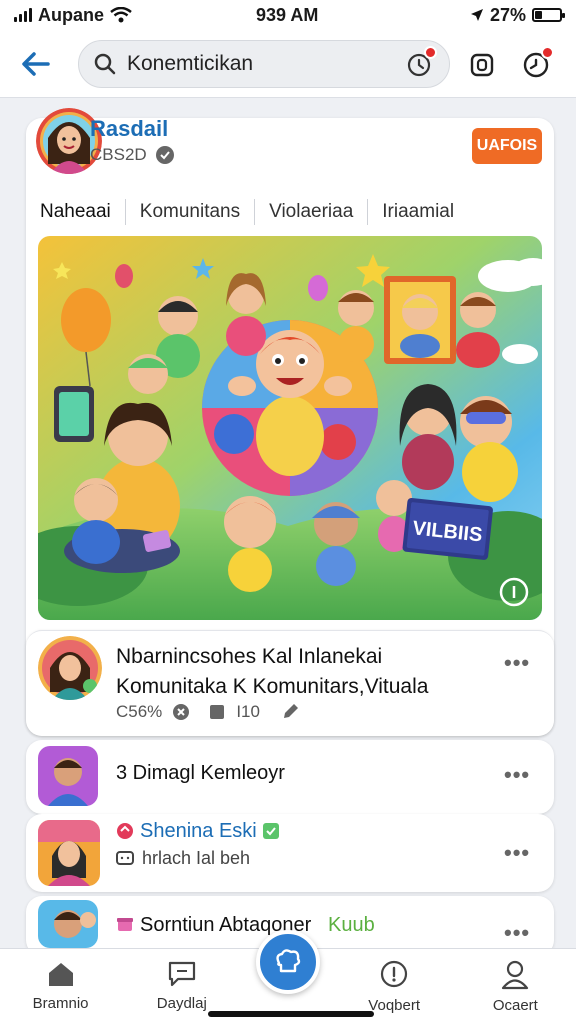 The width and height of the screenshot is (576, 1024). Describe the element at coordinates (75, 212) in the screenshot. I see `tab-naheaai: Naheaai` at that location.